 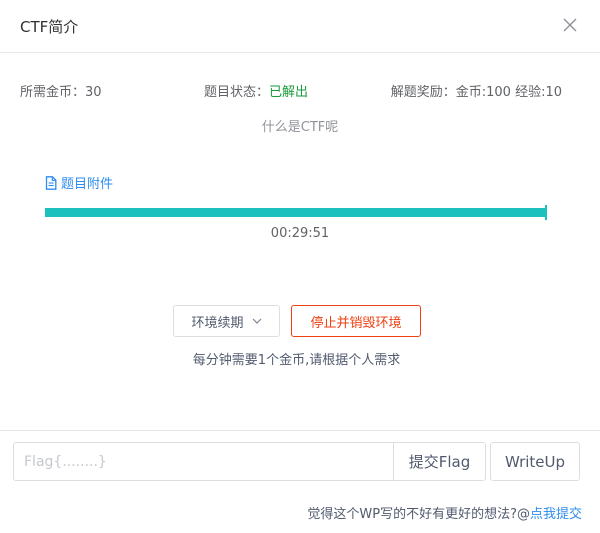 I want to click on dialog-title: CTF简介, so click(x=49, y=27).